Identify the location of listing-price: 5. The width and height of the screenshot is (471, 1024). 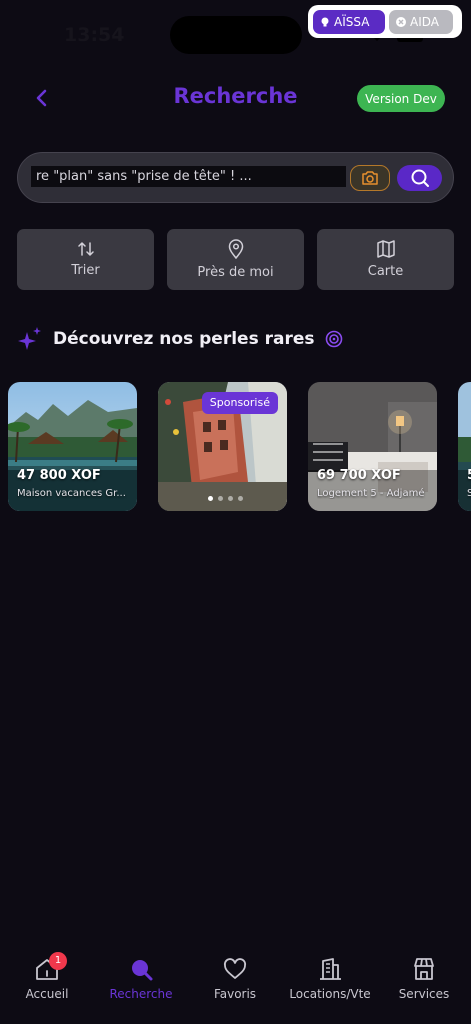
(469, 475).